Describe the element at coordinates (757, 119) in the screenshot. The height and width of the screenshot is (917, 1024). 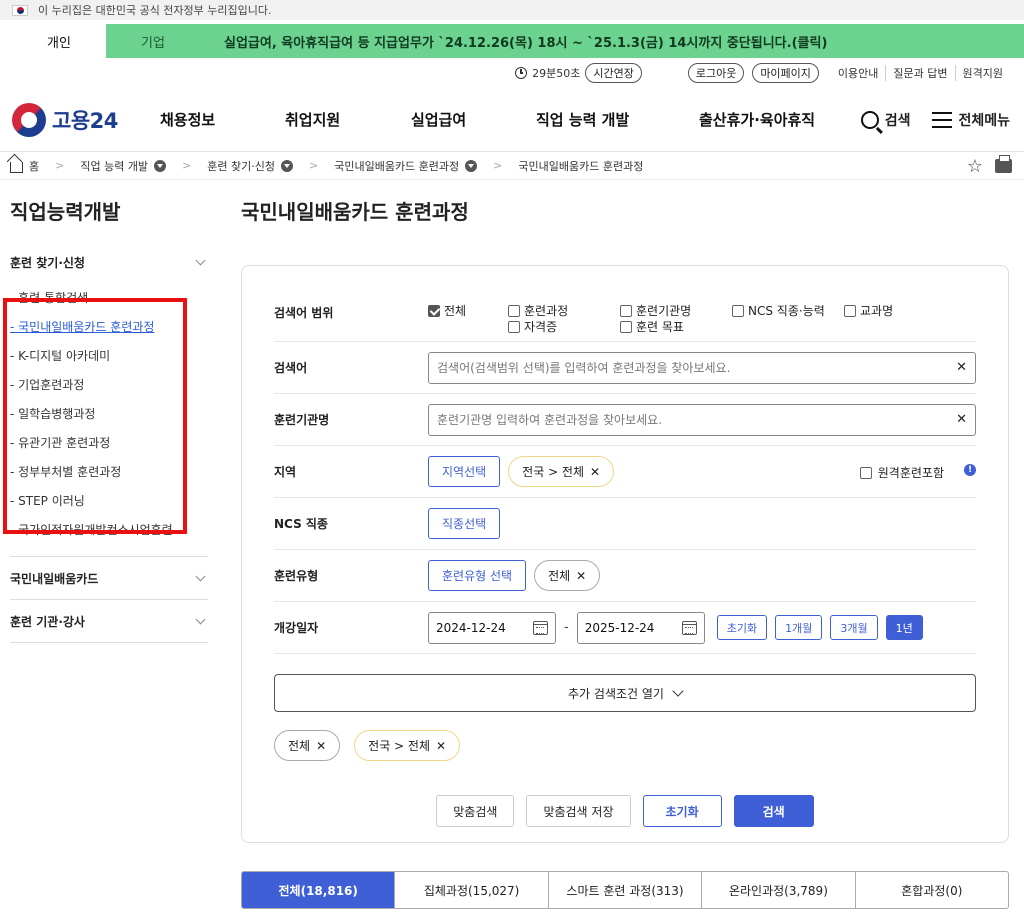
I see `nav-maternity-leave: 출산휴가·육아휴직` at that location.